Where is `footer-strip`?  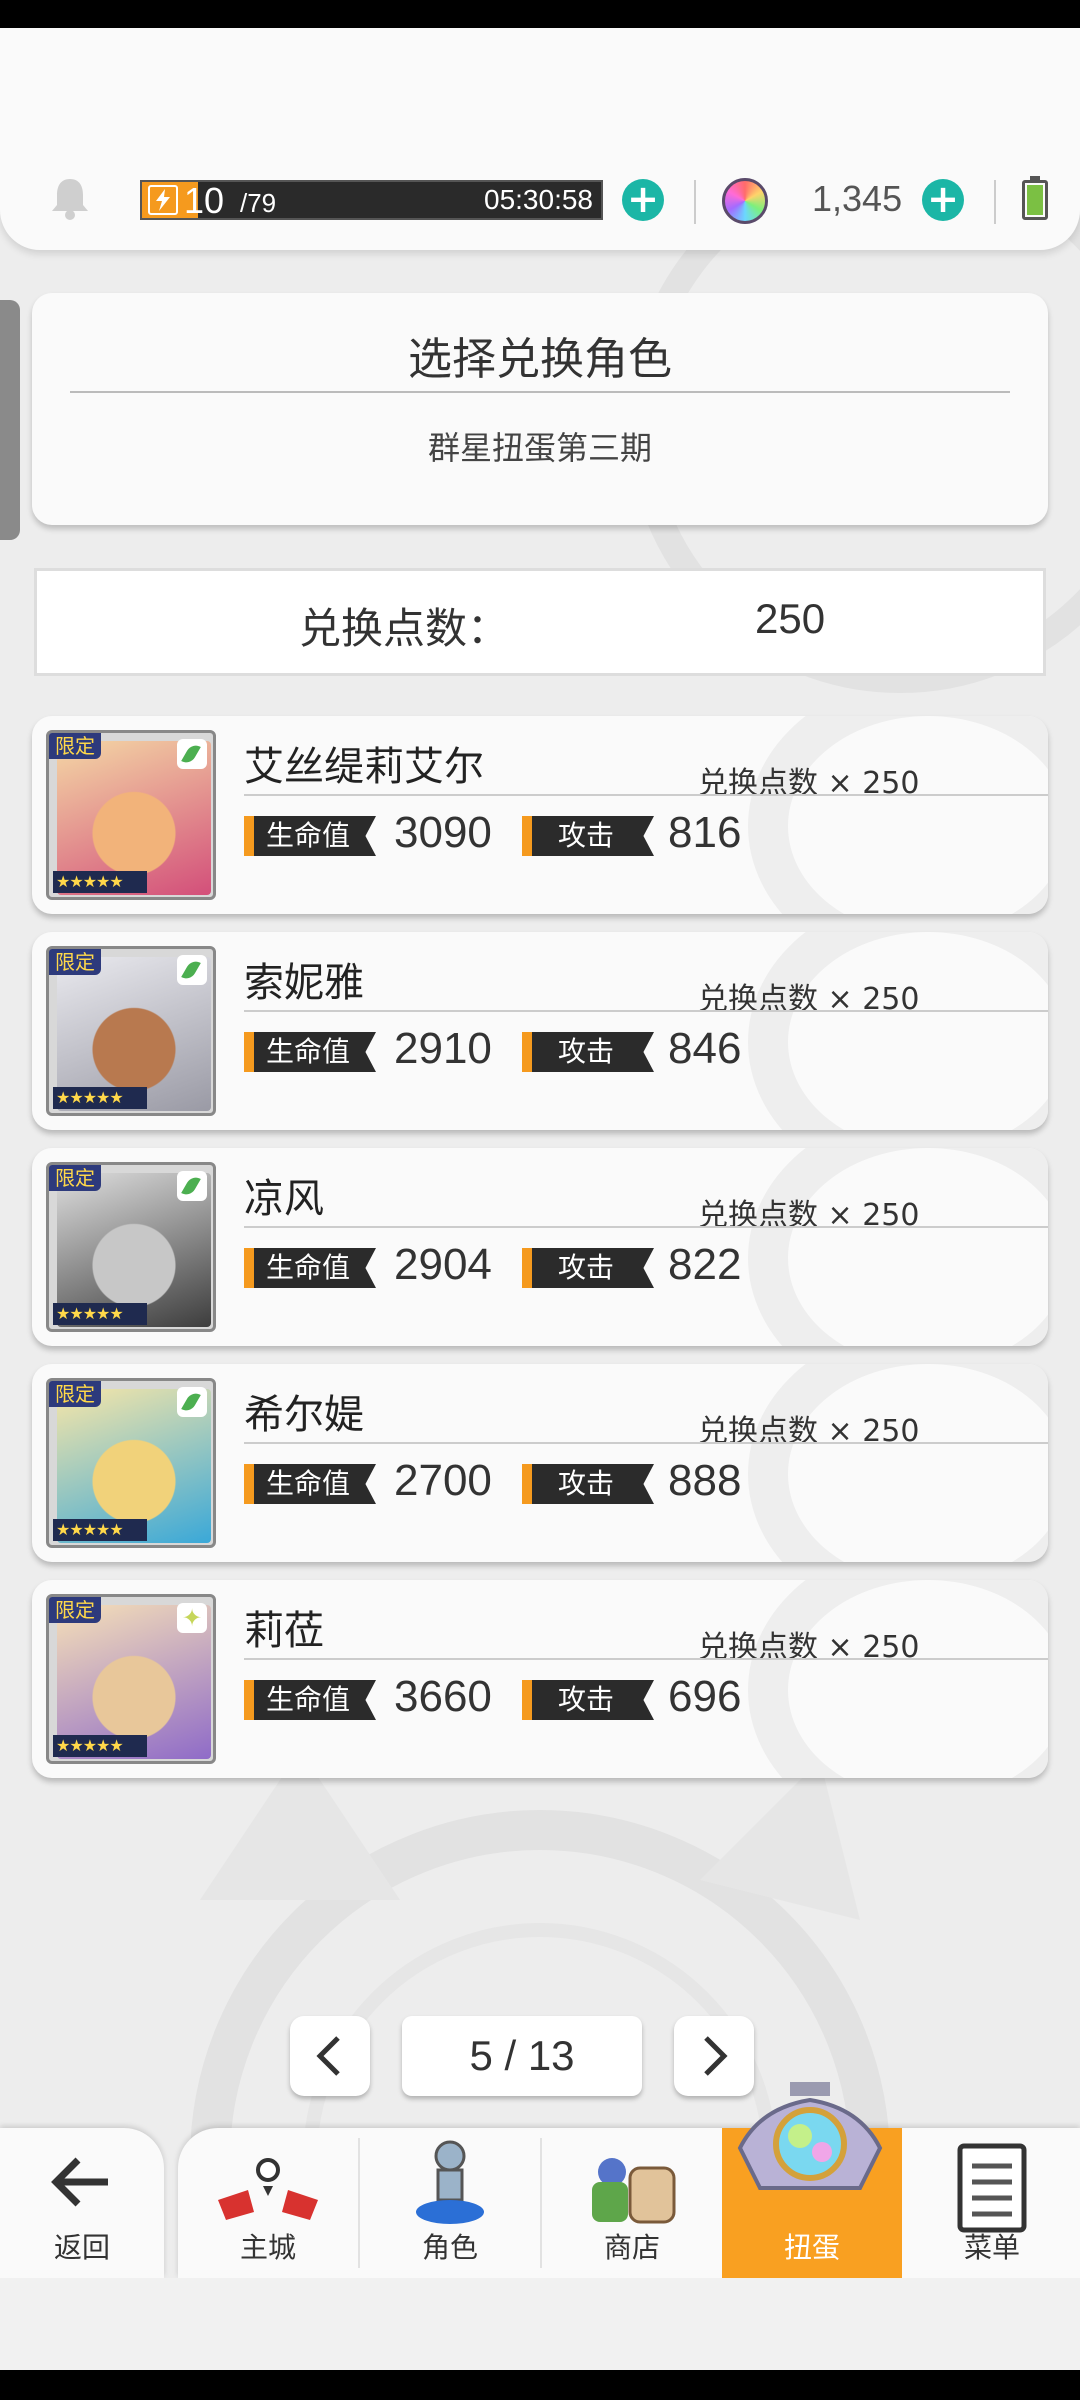 footer-strip is located at coordinates (540, 2324).